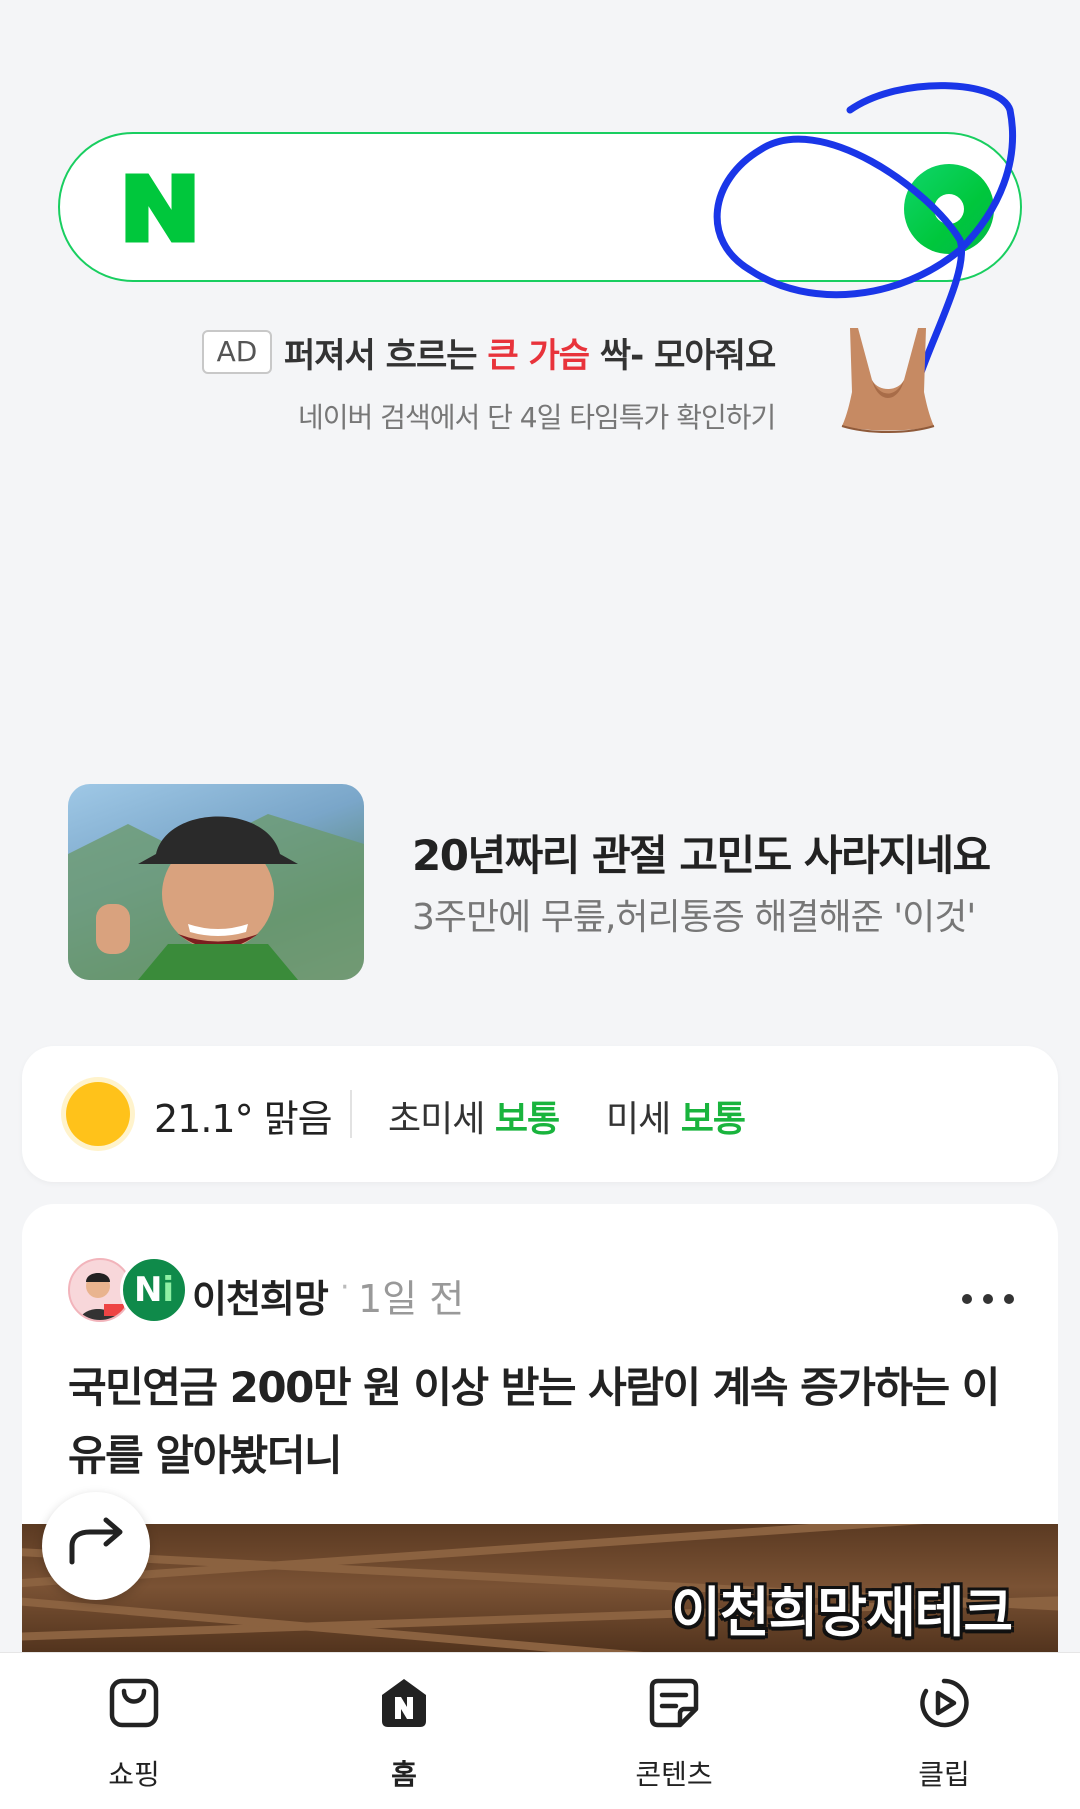  I want to click on more-options-icon, so click(988, 1299).